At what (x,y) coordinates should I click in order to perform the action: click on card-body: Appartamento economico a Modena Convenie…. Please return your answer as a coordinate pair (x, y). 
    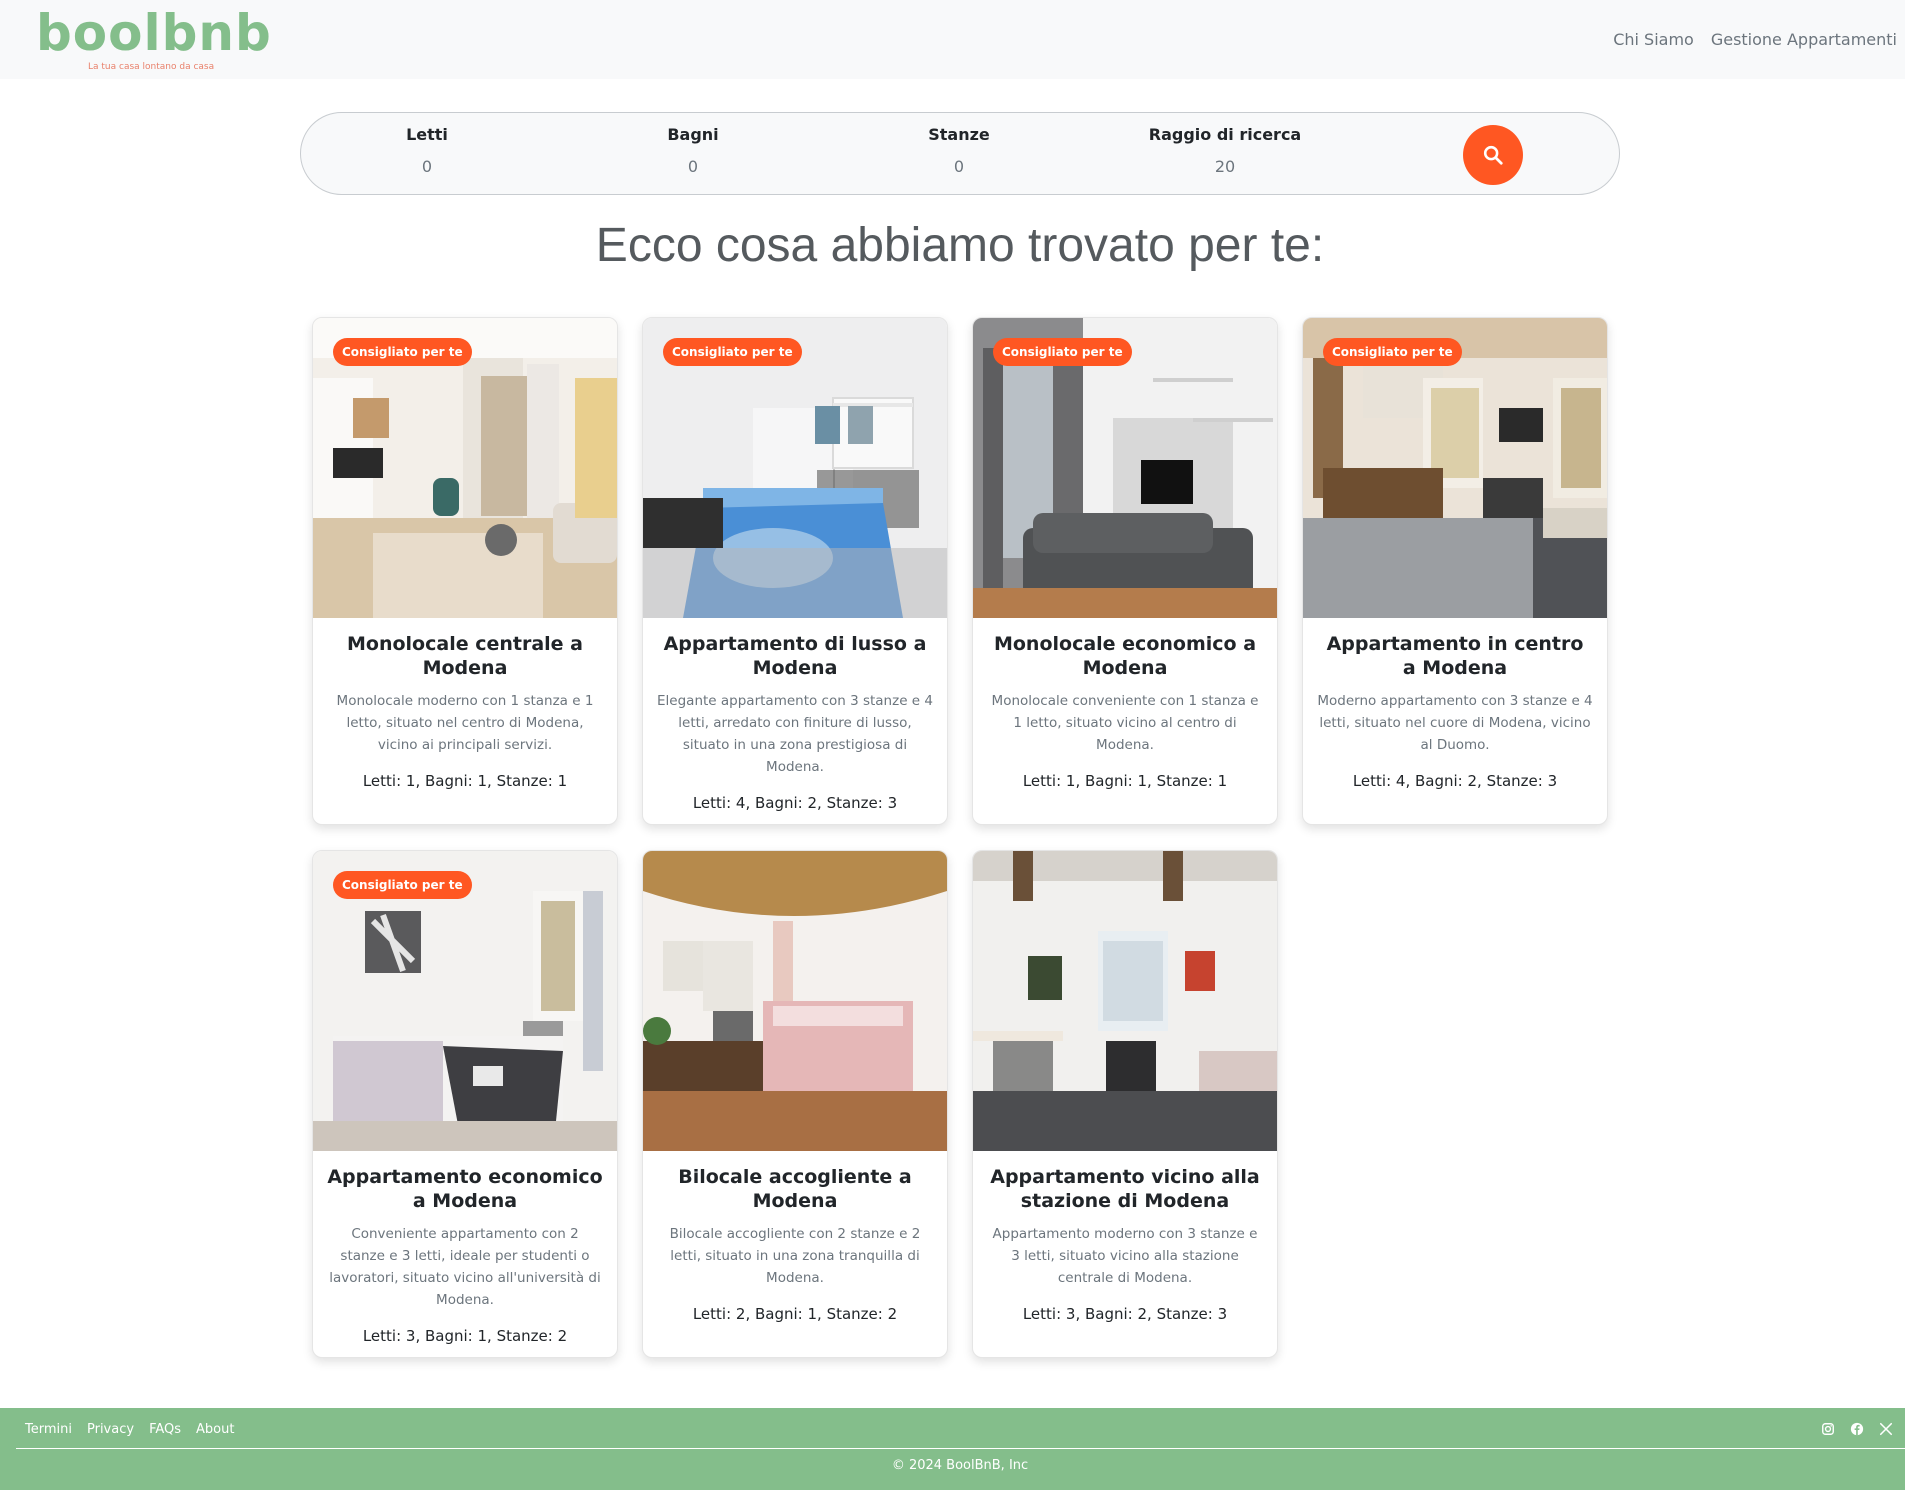
    Looking at the image, I should click on (465, 1254).